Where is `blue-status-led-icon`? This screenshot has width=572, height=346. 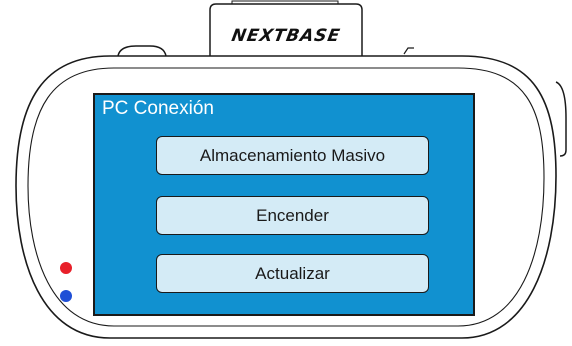 blue-status-led-icon is located at coordinates (66, 296).